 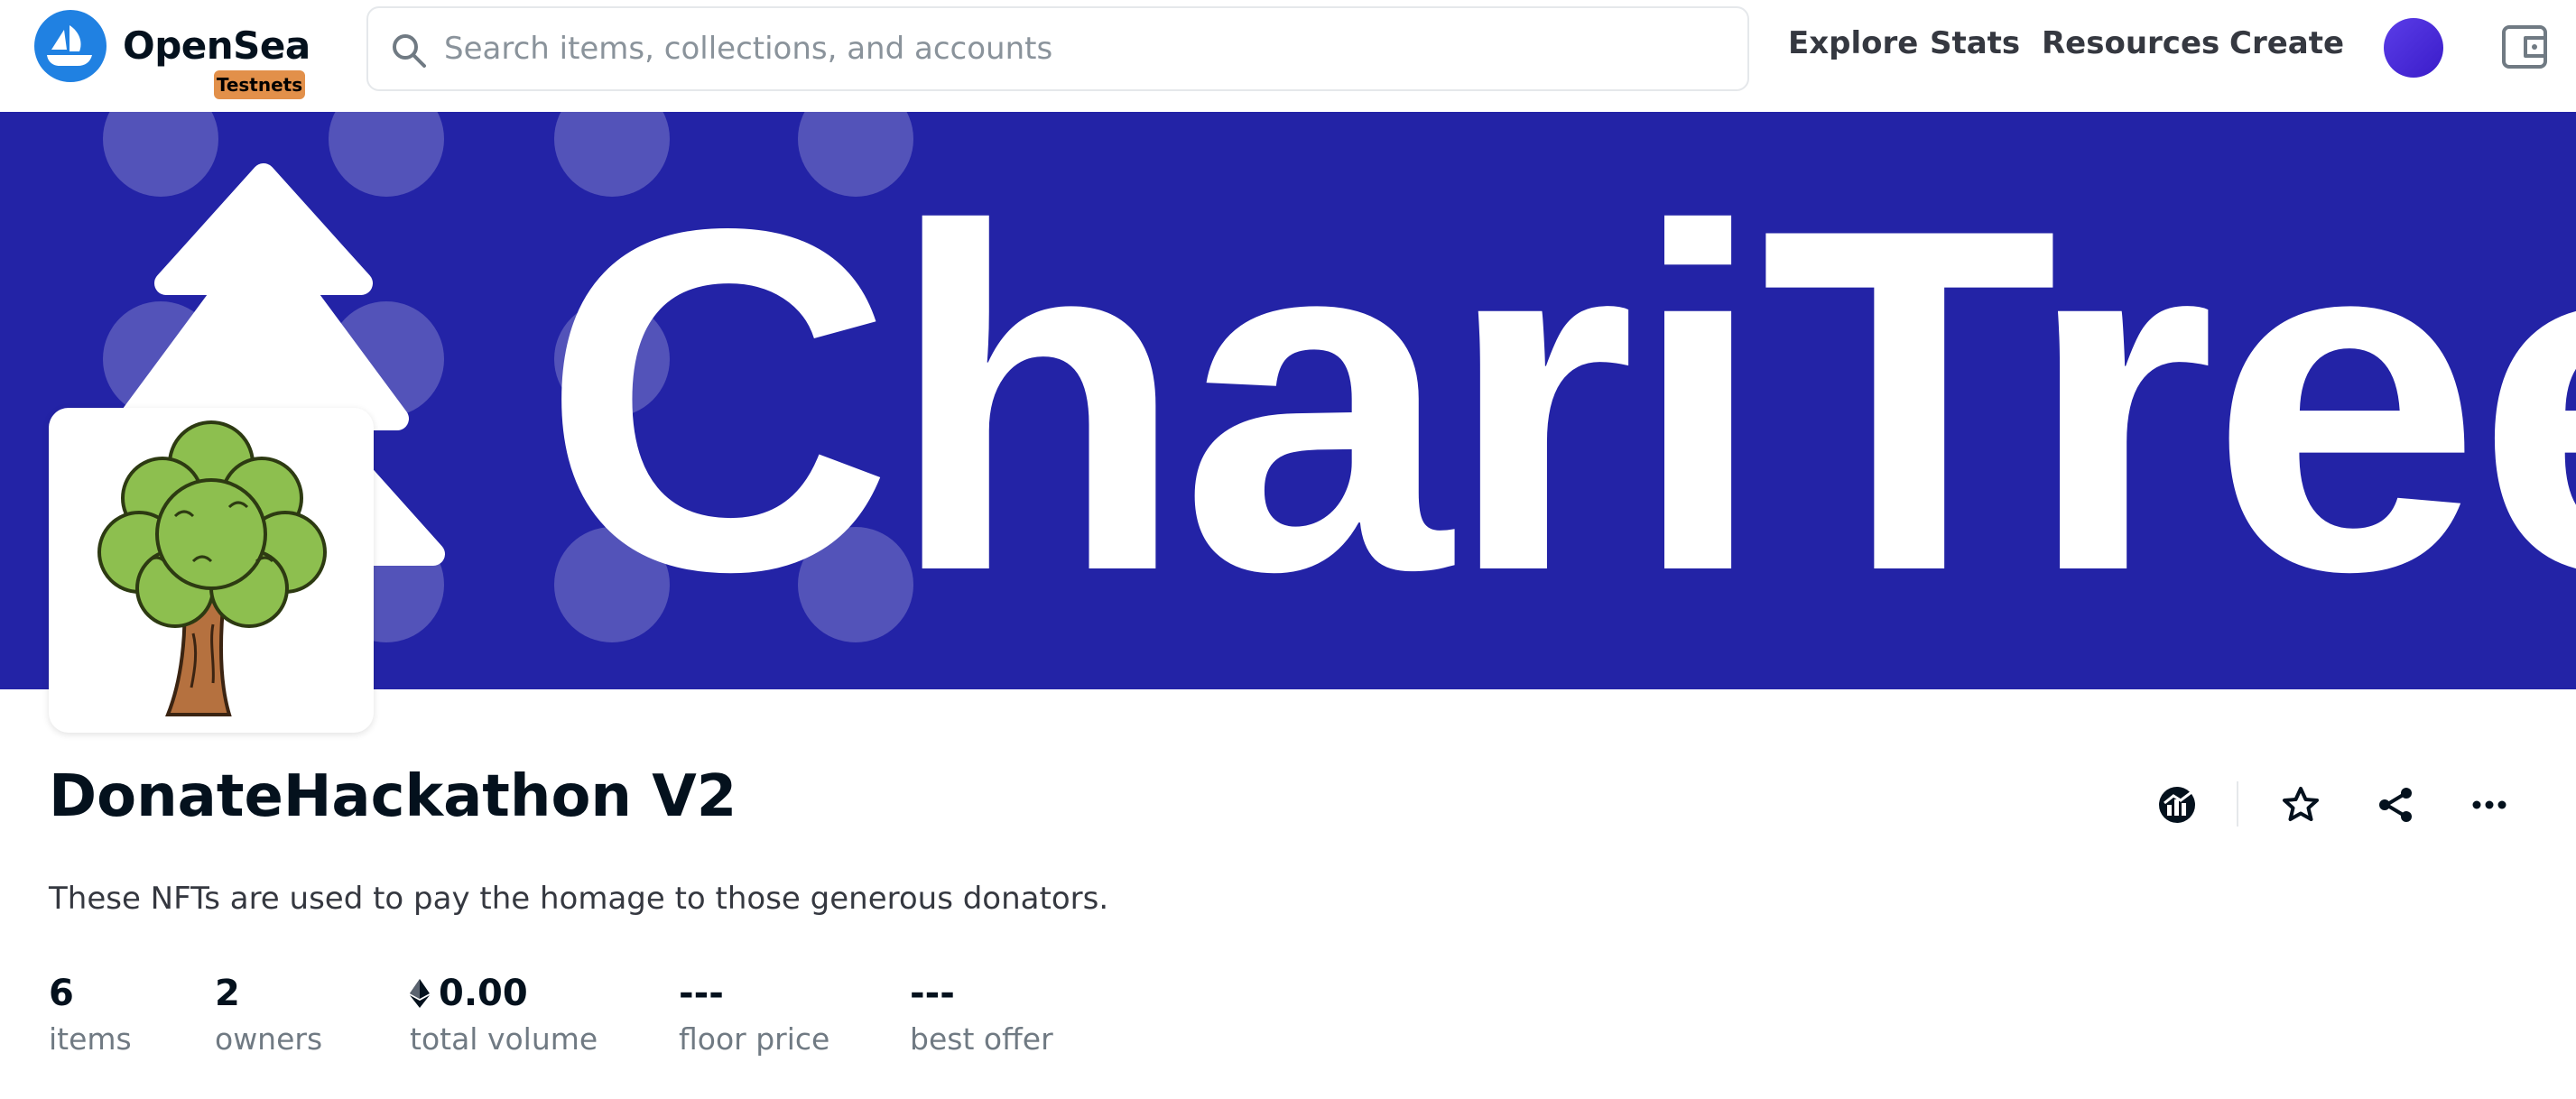 What do you see at coordinates (1975, 43) in the screenshot?
I see `nav-stats: Stats` at bounding box center [1975, 43].